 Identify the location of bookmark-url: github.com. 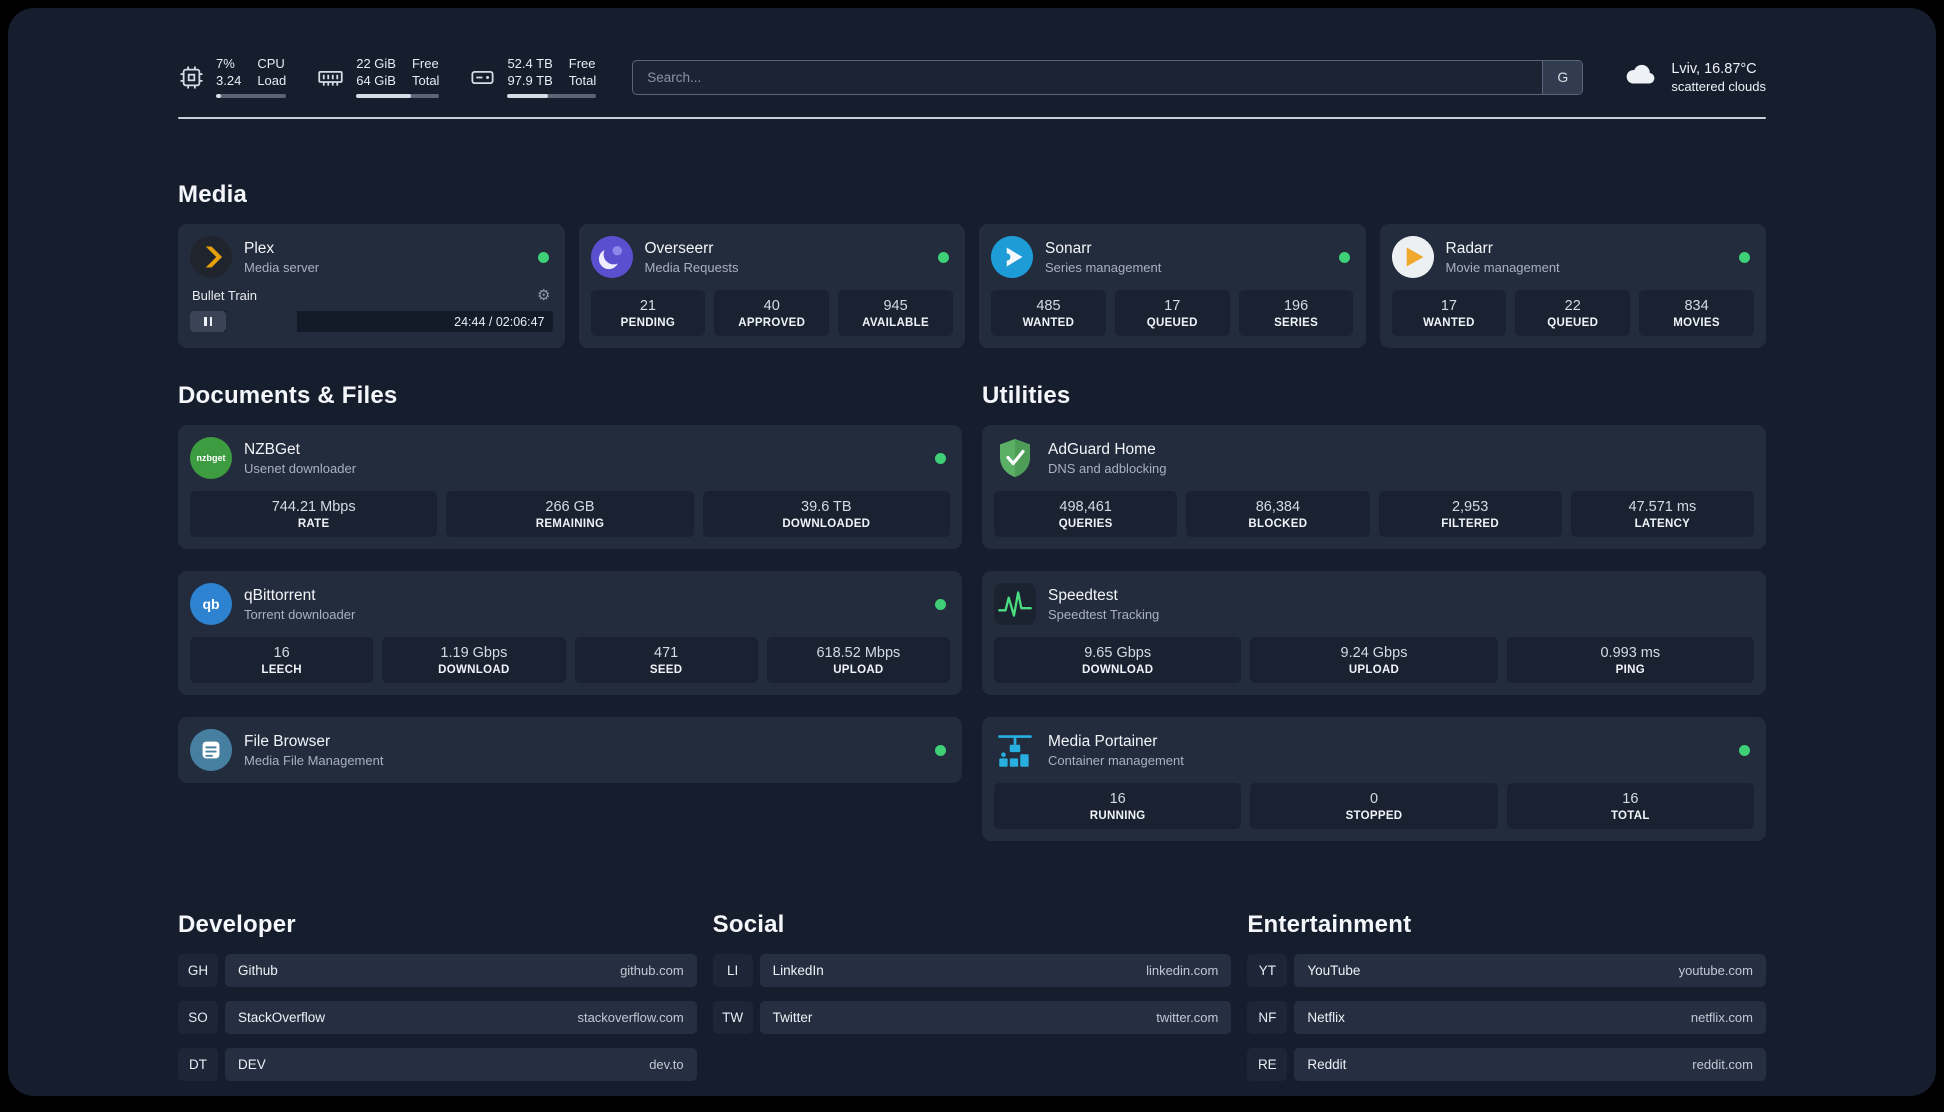
(652, 970).